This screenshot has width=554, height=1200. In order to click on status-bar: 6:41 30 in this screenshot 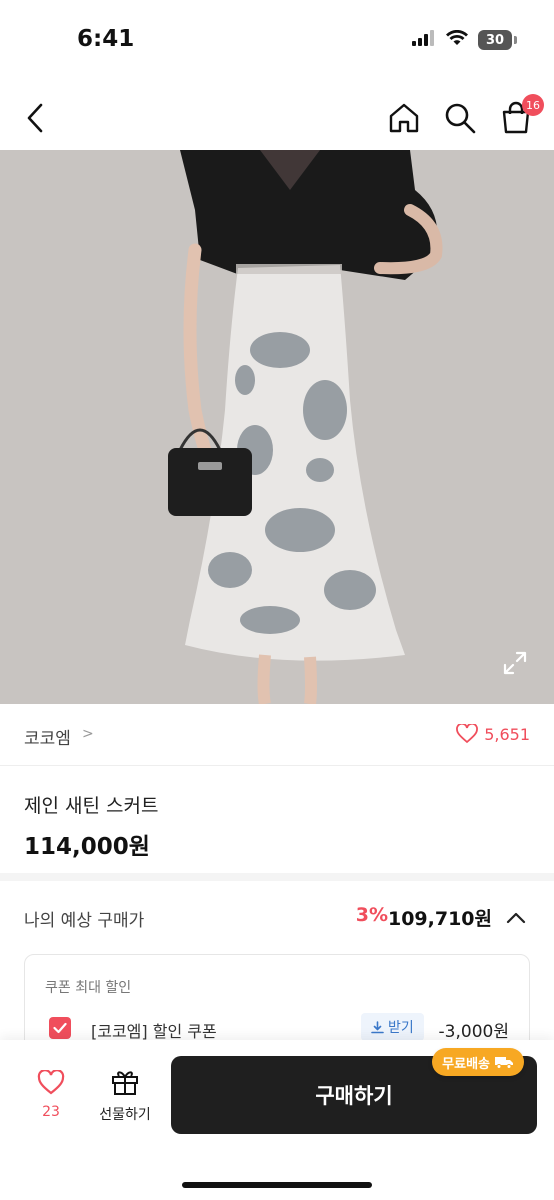, I will do `click(277, 42)`.